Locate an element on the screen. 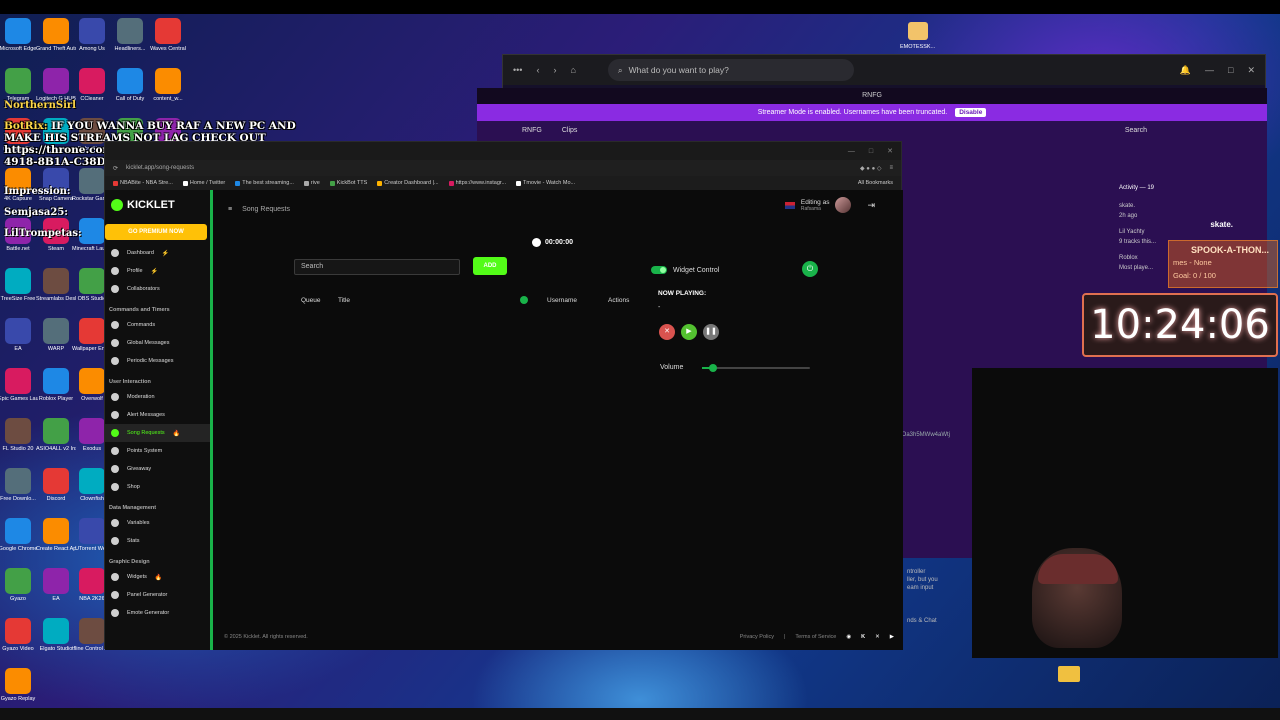  desktop-icon: Google Chrome is located at coordinates (18, 541).